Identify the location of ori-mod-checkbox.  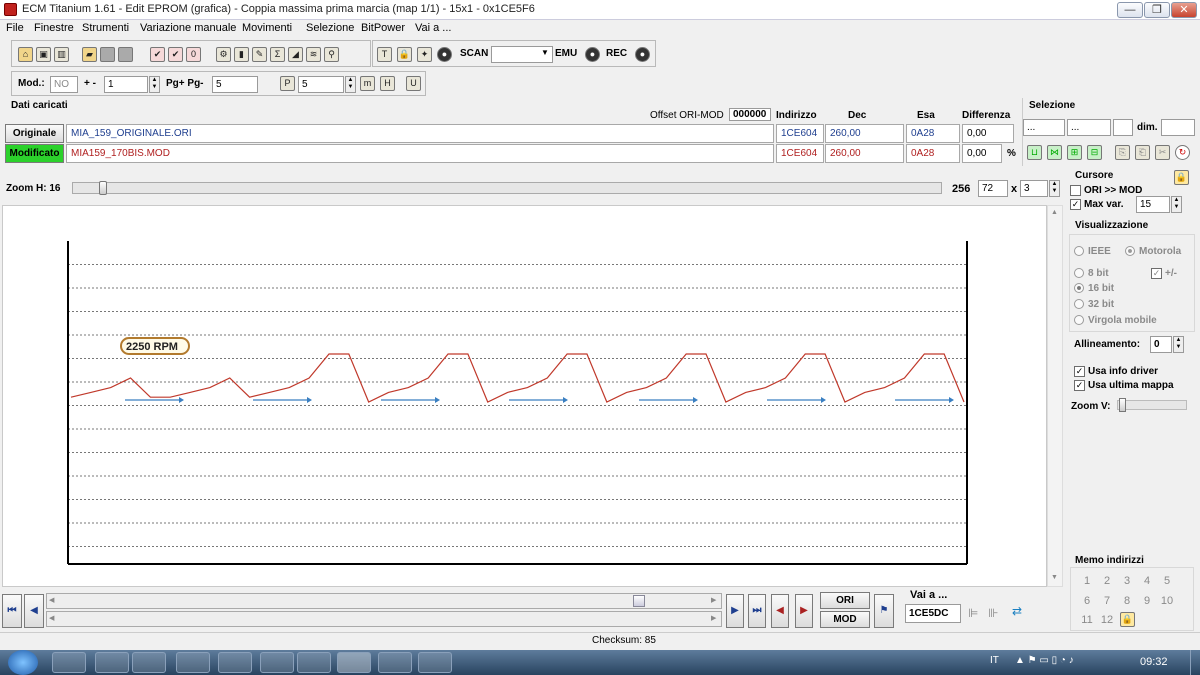
(1075, 190).